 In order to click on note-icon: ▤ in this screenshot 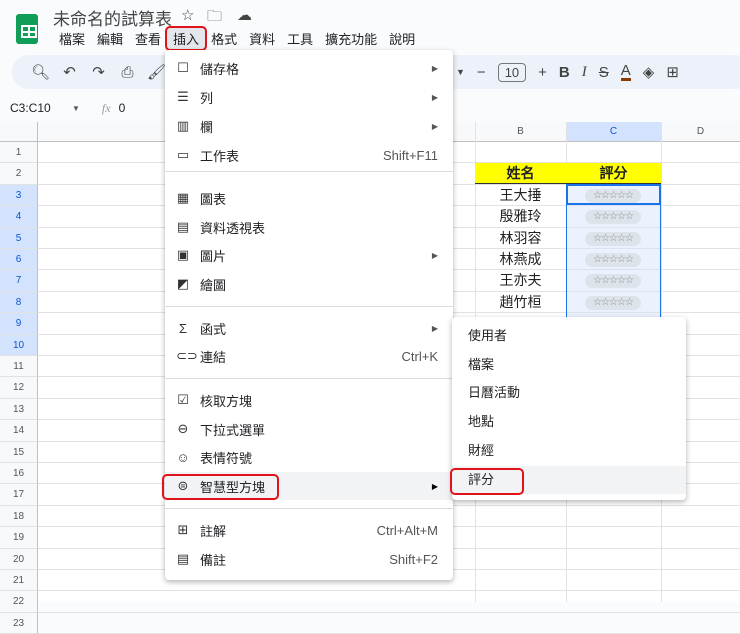, I will do `click(183, 558)`.